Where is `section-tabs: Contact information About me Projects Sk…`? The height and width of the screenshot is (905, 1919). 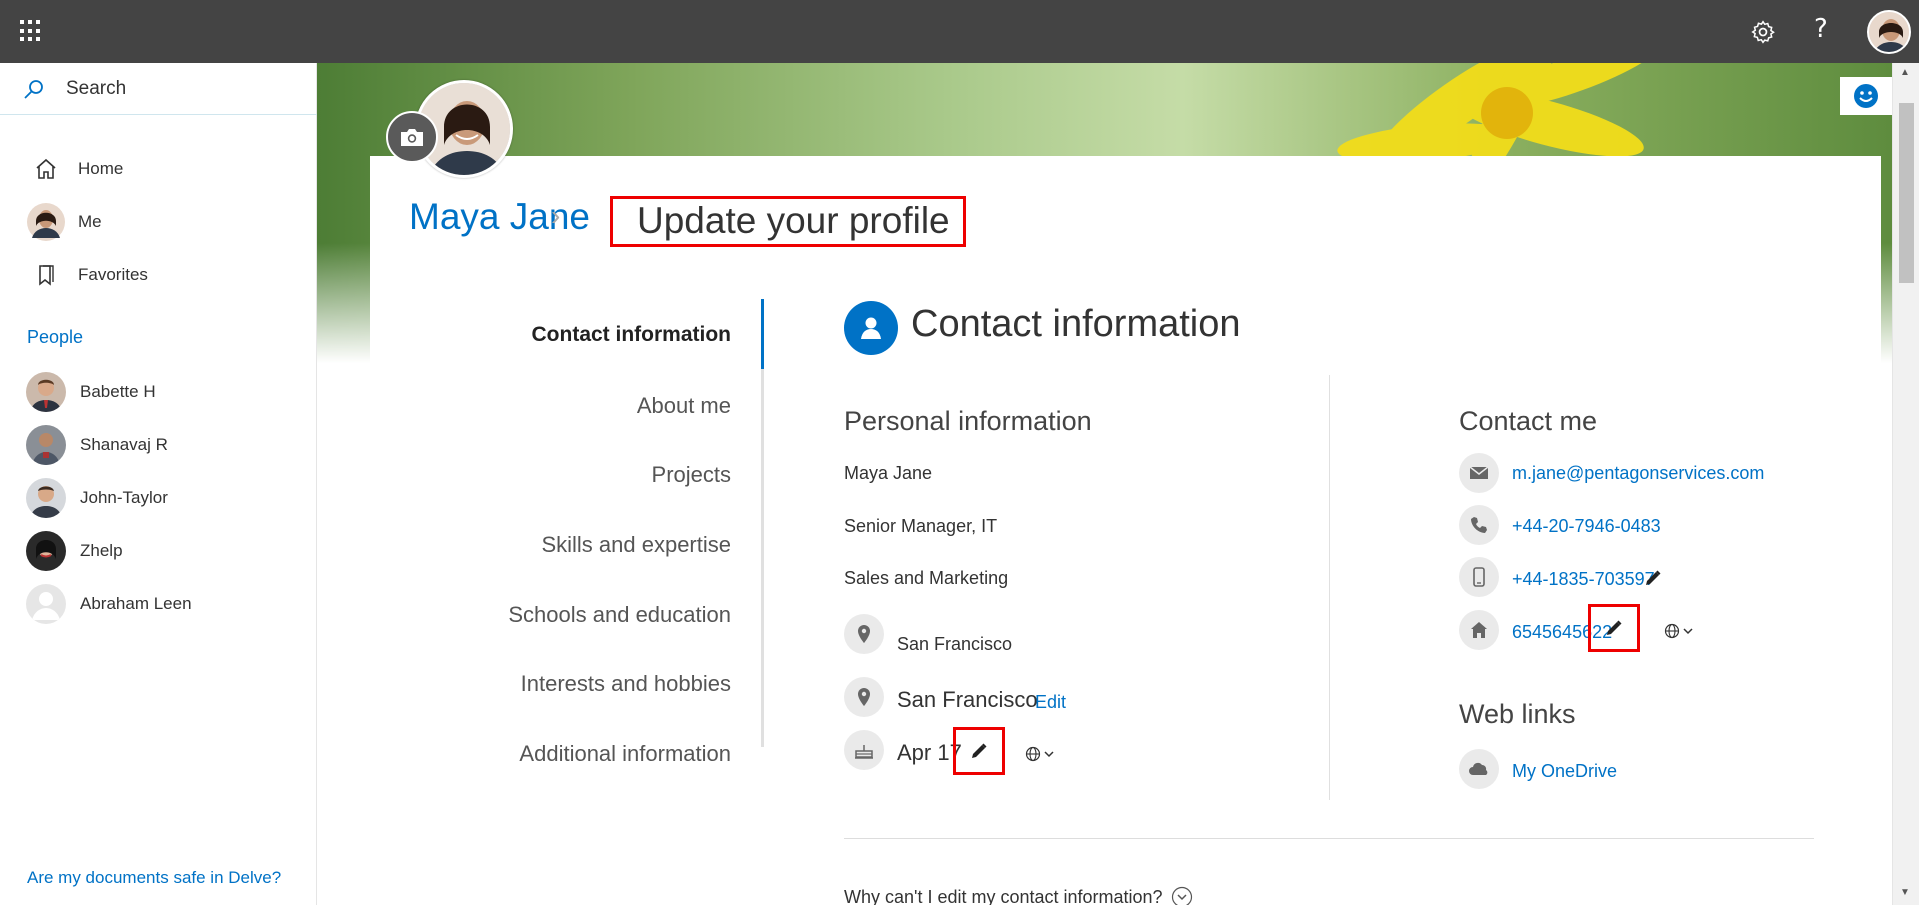
section-tabs: Contact information About me Projects Sk… is located at coordinates (614, 532).